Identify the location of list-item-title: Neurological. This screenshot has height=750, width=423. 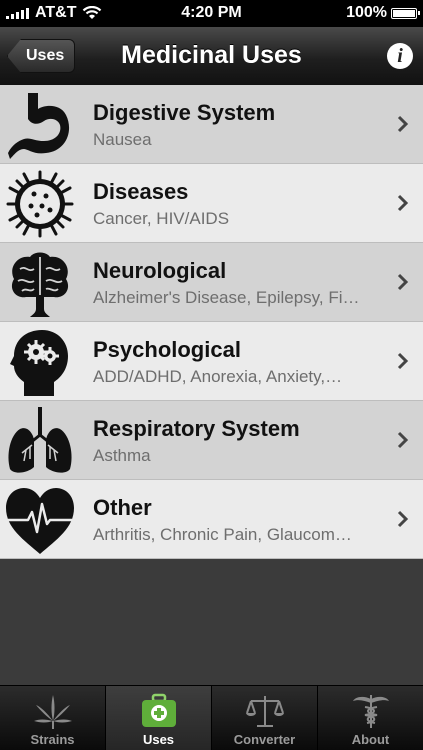
(160, 270).